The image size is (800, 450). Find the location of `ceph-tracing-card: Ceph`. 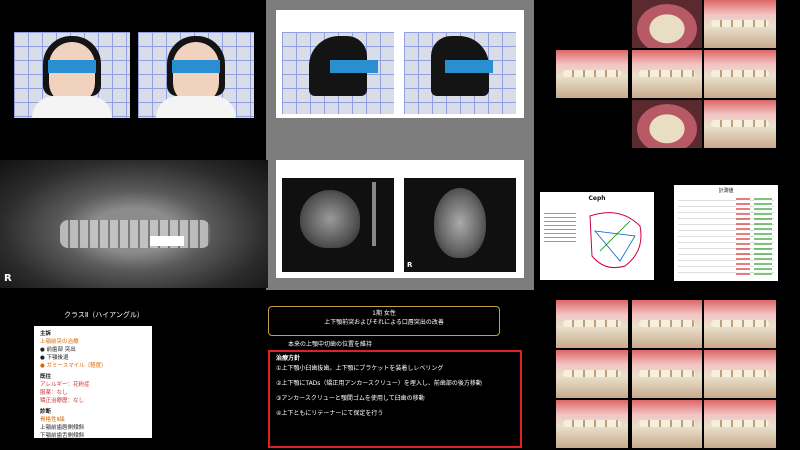

ceph-tracing-card: Ceph is located at coordinates (597, 236).